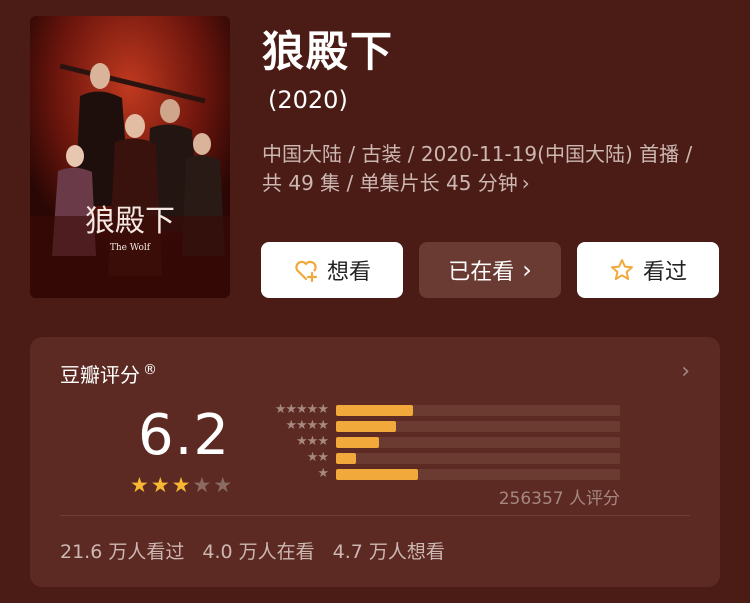 This screenshot has width=750, height=603. Describe the element at coordinates (308, 100) in the screenshot. I see `release-year: (2020)` at that location.